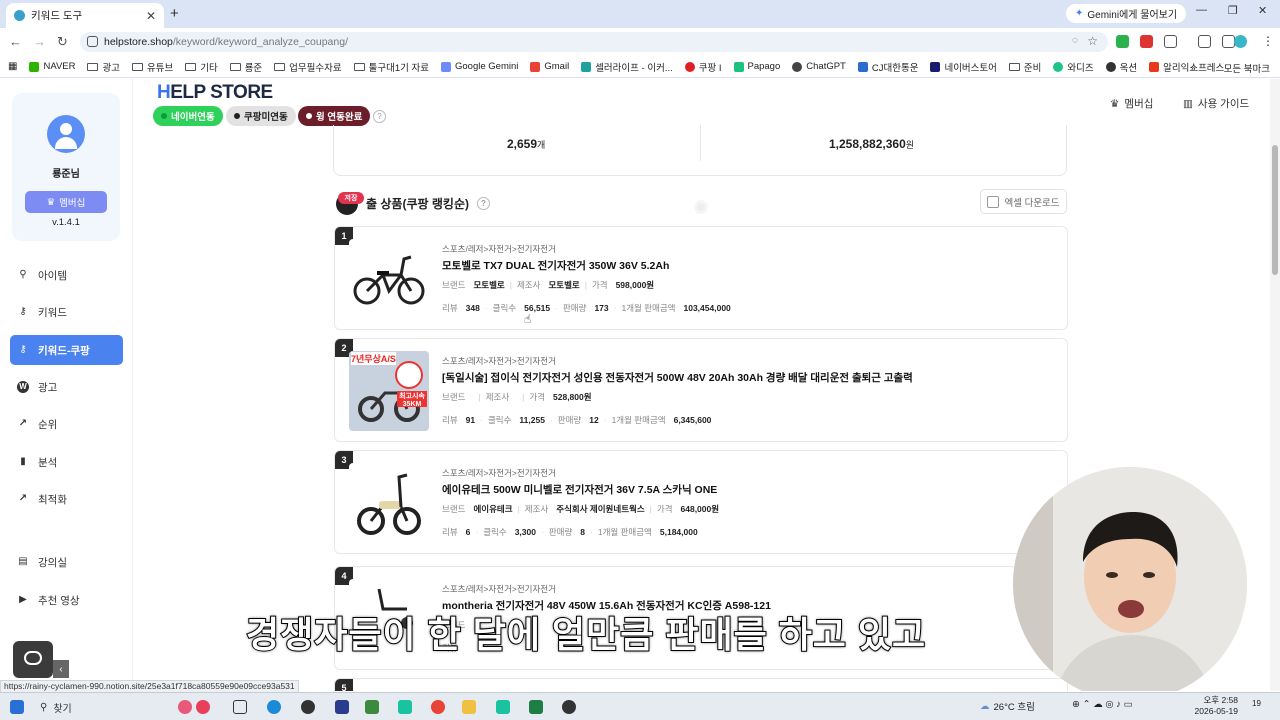 The height and width of the screenshot is (720, 1280). What do you see at coordinates (586, 66) in the screenshot?
I see `sellerlife-icon` at bounding box center [586, 66].